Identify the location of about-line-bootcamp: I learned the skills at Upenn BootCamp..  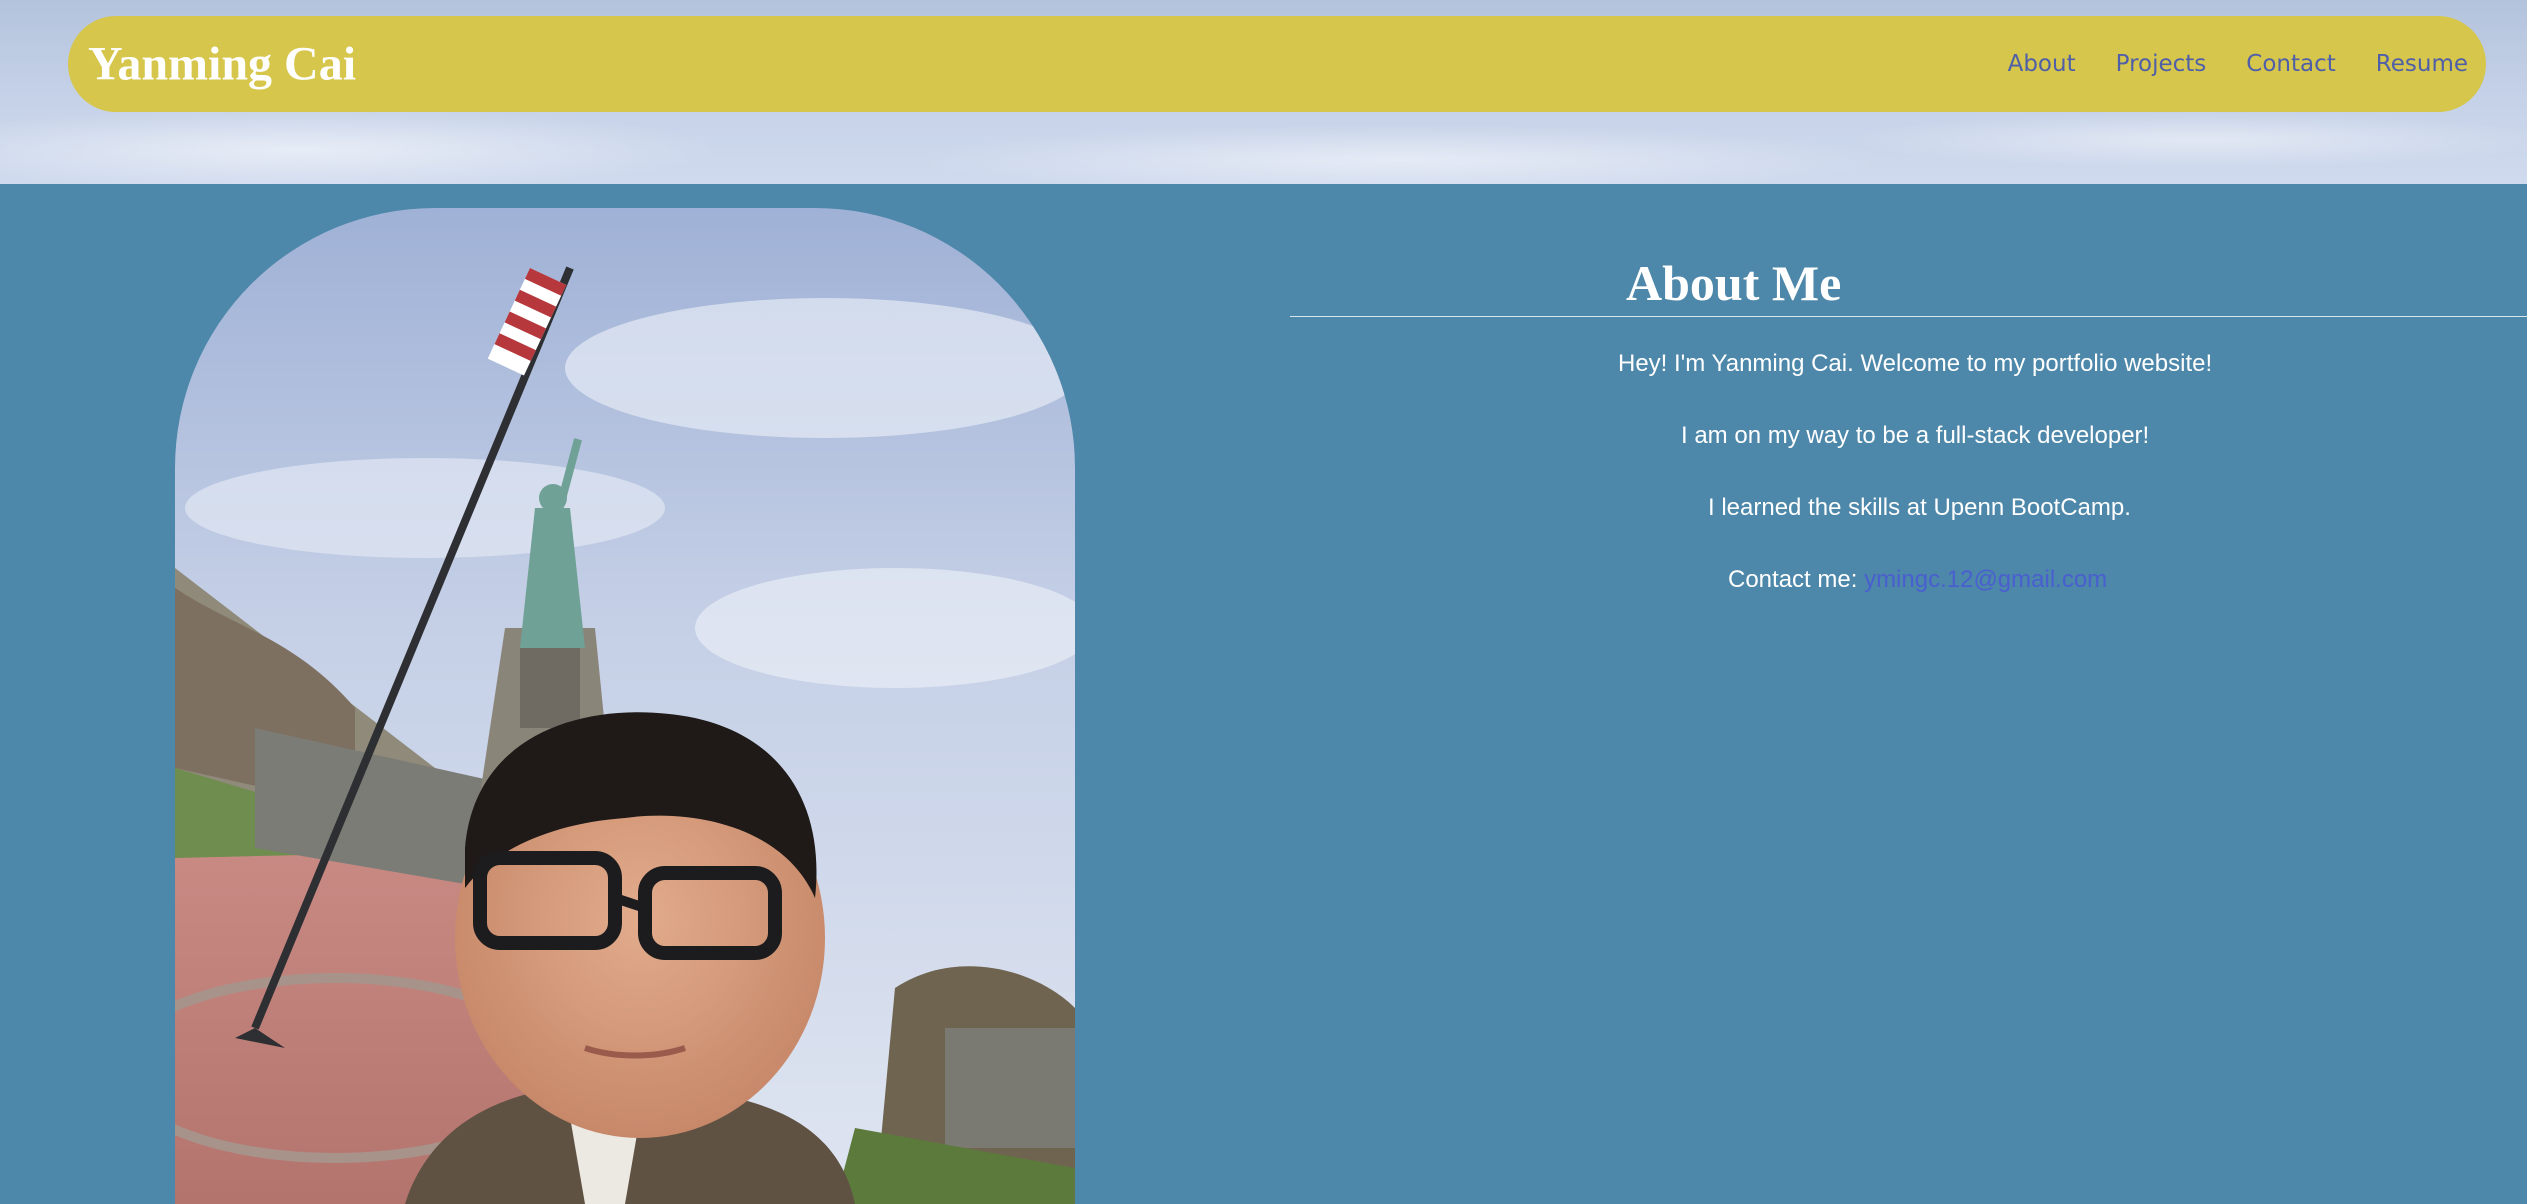
(1919, 507).